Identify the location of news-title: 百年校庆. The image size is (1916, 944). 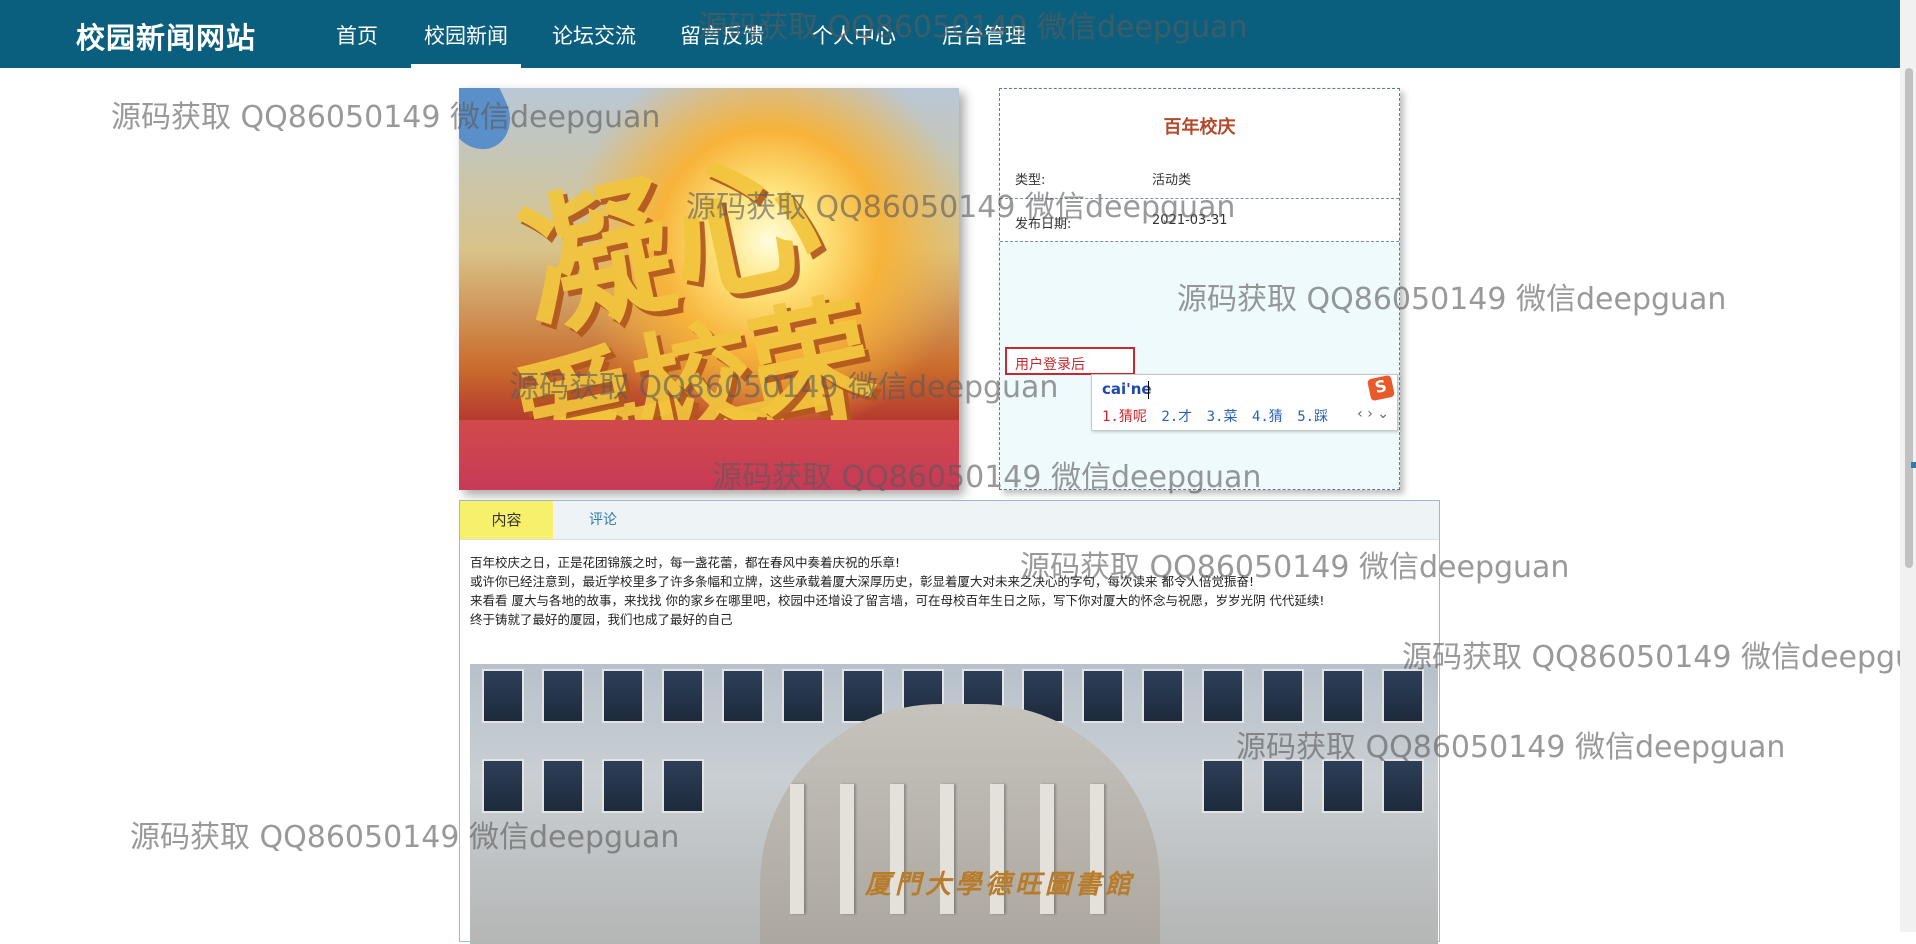
(1199, 127).